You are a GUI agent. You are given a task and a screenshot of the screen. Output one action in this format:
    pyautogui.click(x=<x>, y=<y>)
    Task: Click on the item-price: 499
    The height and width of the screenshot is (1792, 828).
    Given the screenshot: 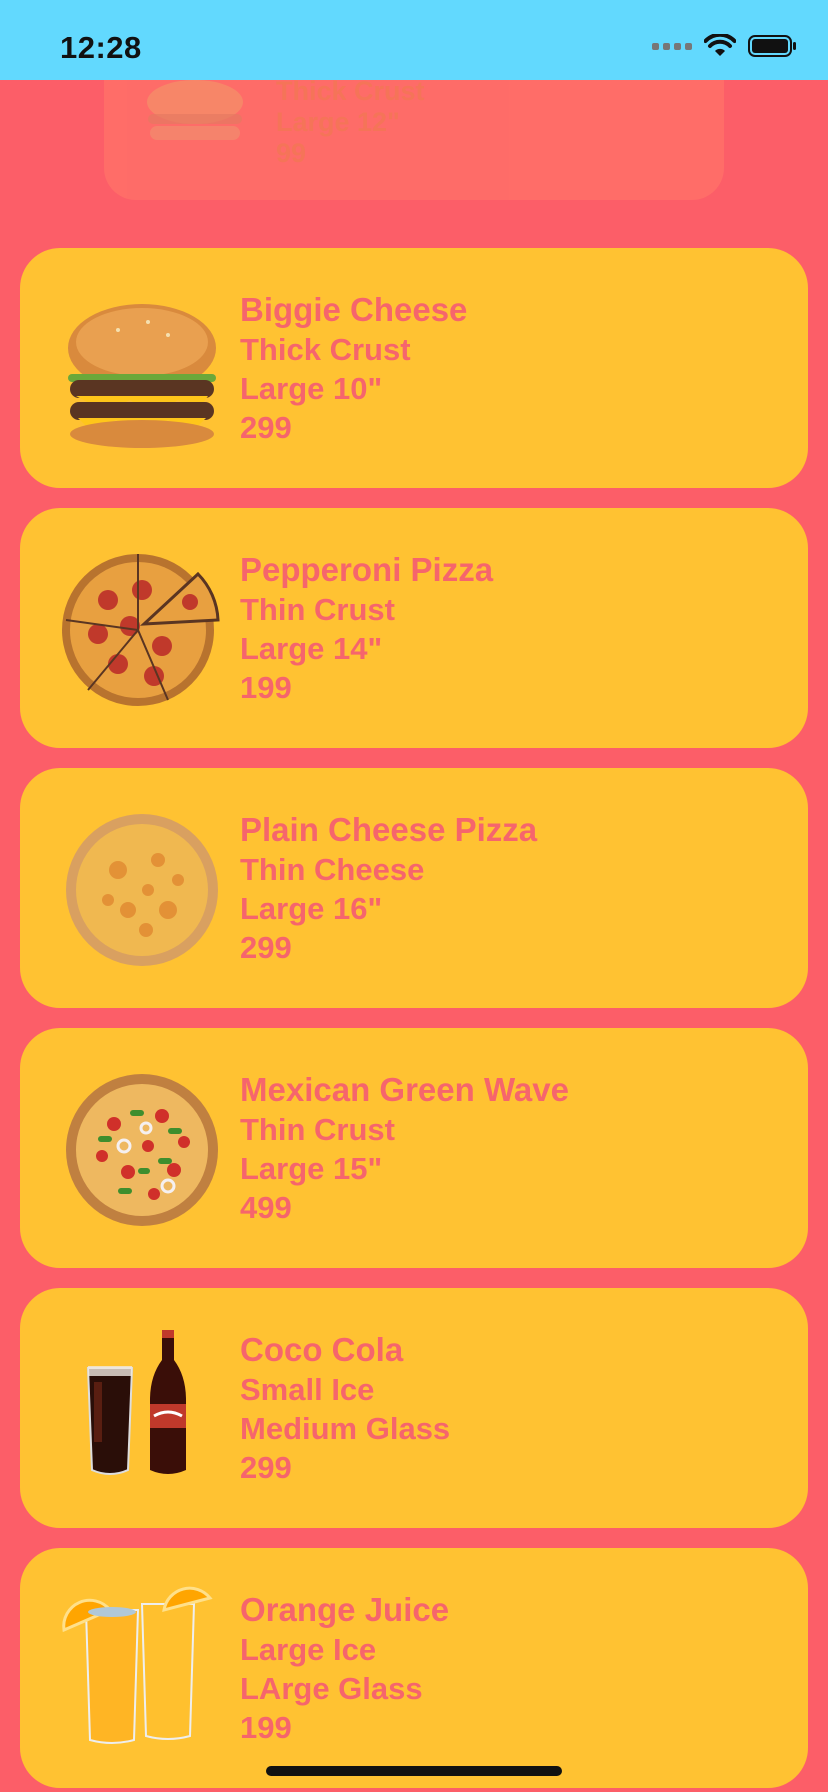 What is the action you would take?
    pyautogui.click(x=266, y=1207)
    